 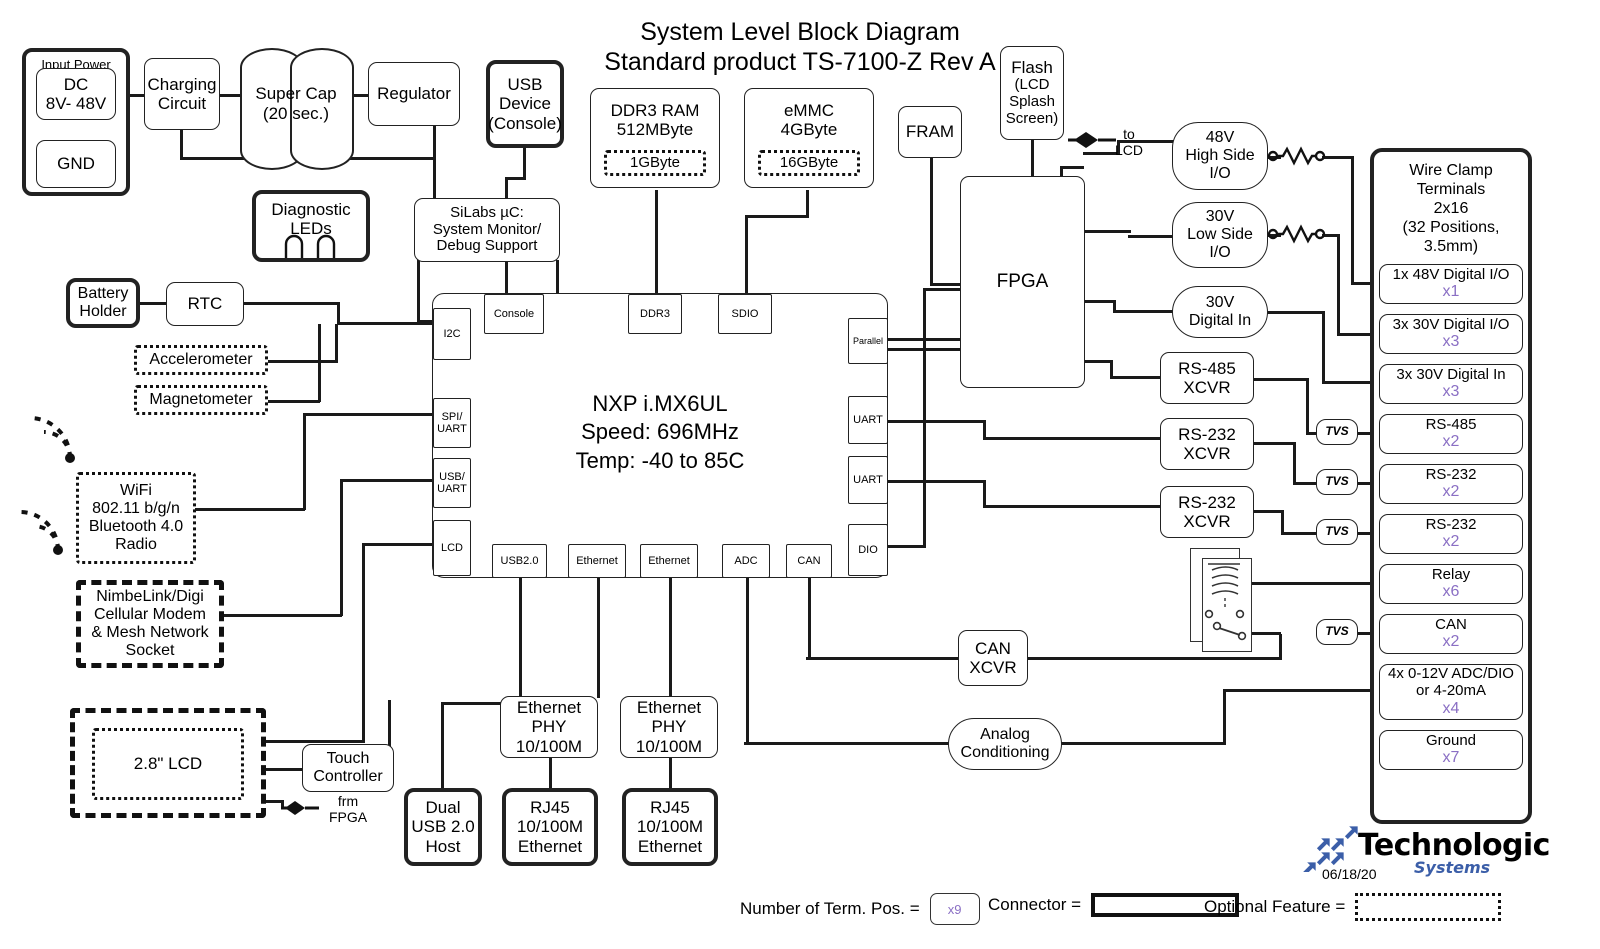 I want to click on cpu-name: NXP i.MX6UL, so click(x=660, y=403).